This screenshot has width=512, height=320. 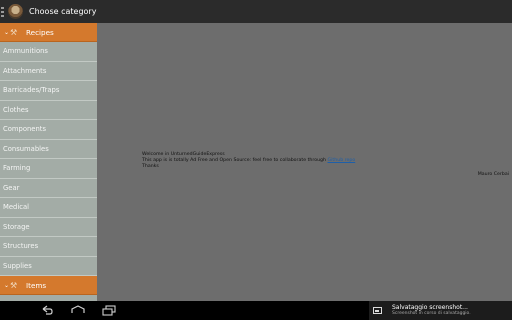 What do you see at coordinates (3, 11) in the screenshot?
I see `drawer-toggle-icon` at bounding box center [3, 11].